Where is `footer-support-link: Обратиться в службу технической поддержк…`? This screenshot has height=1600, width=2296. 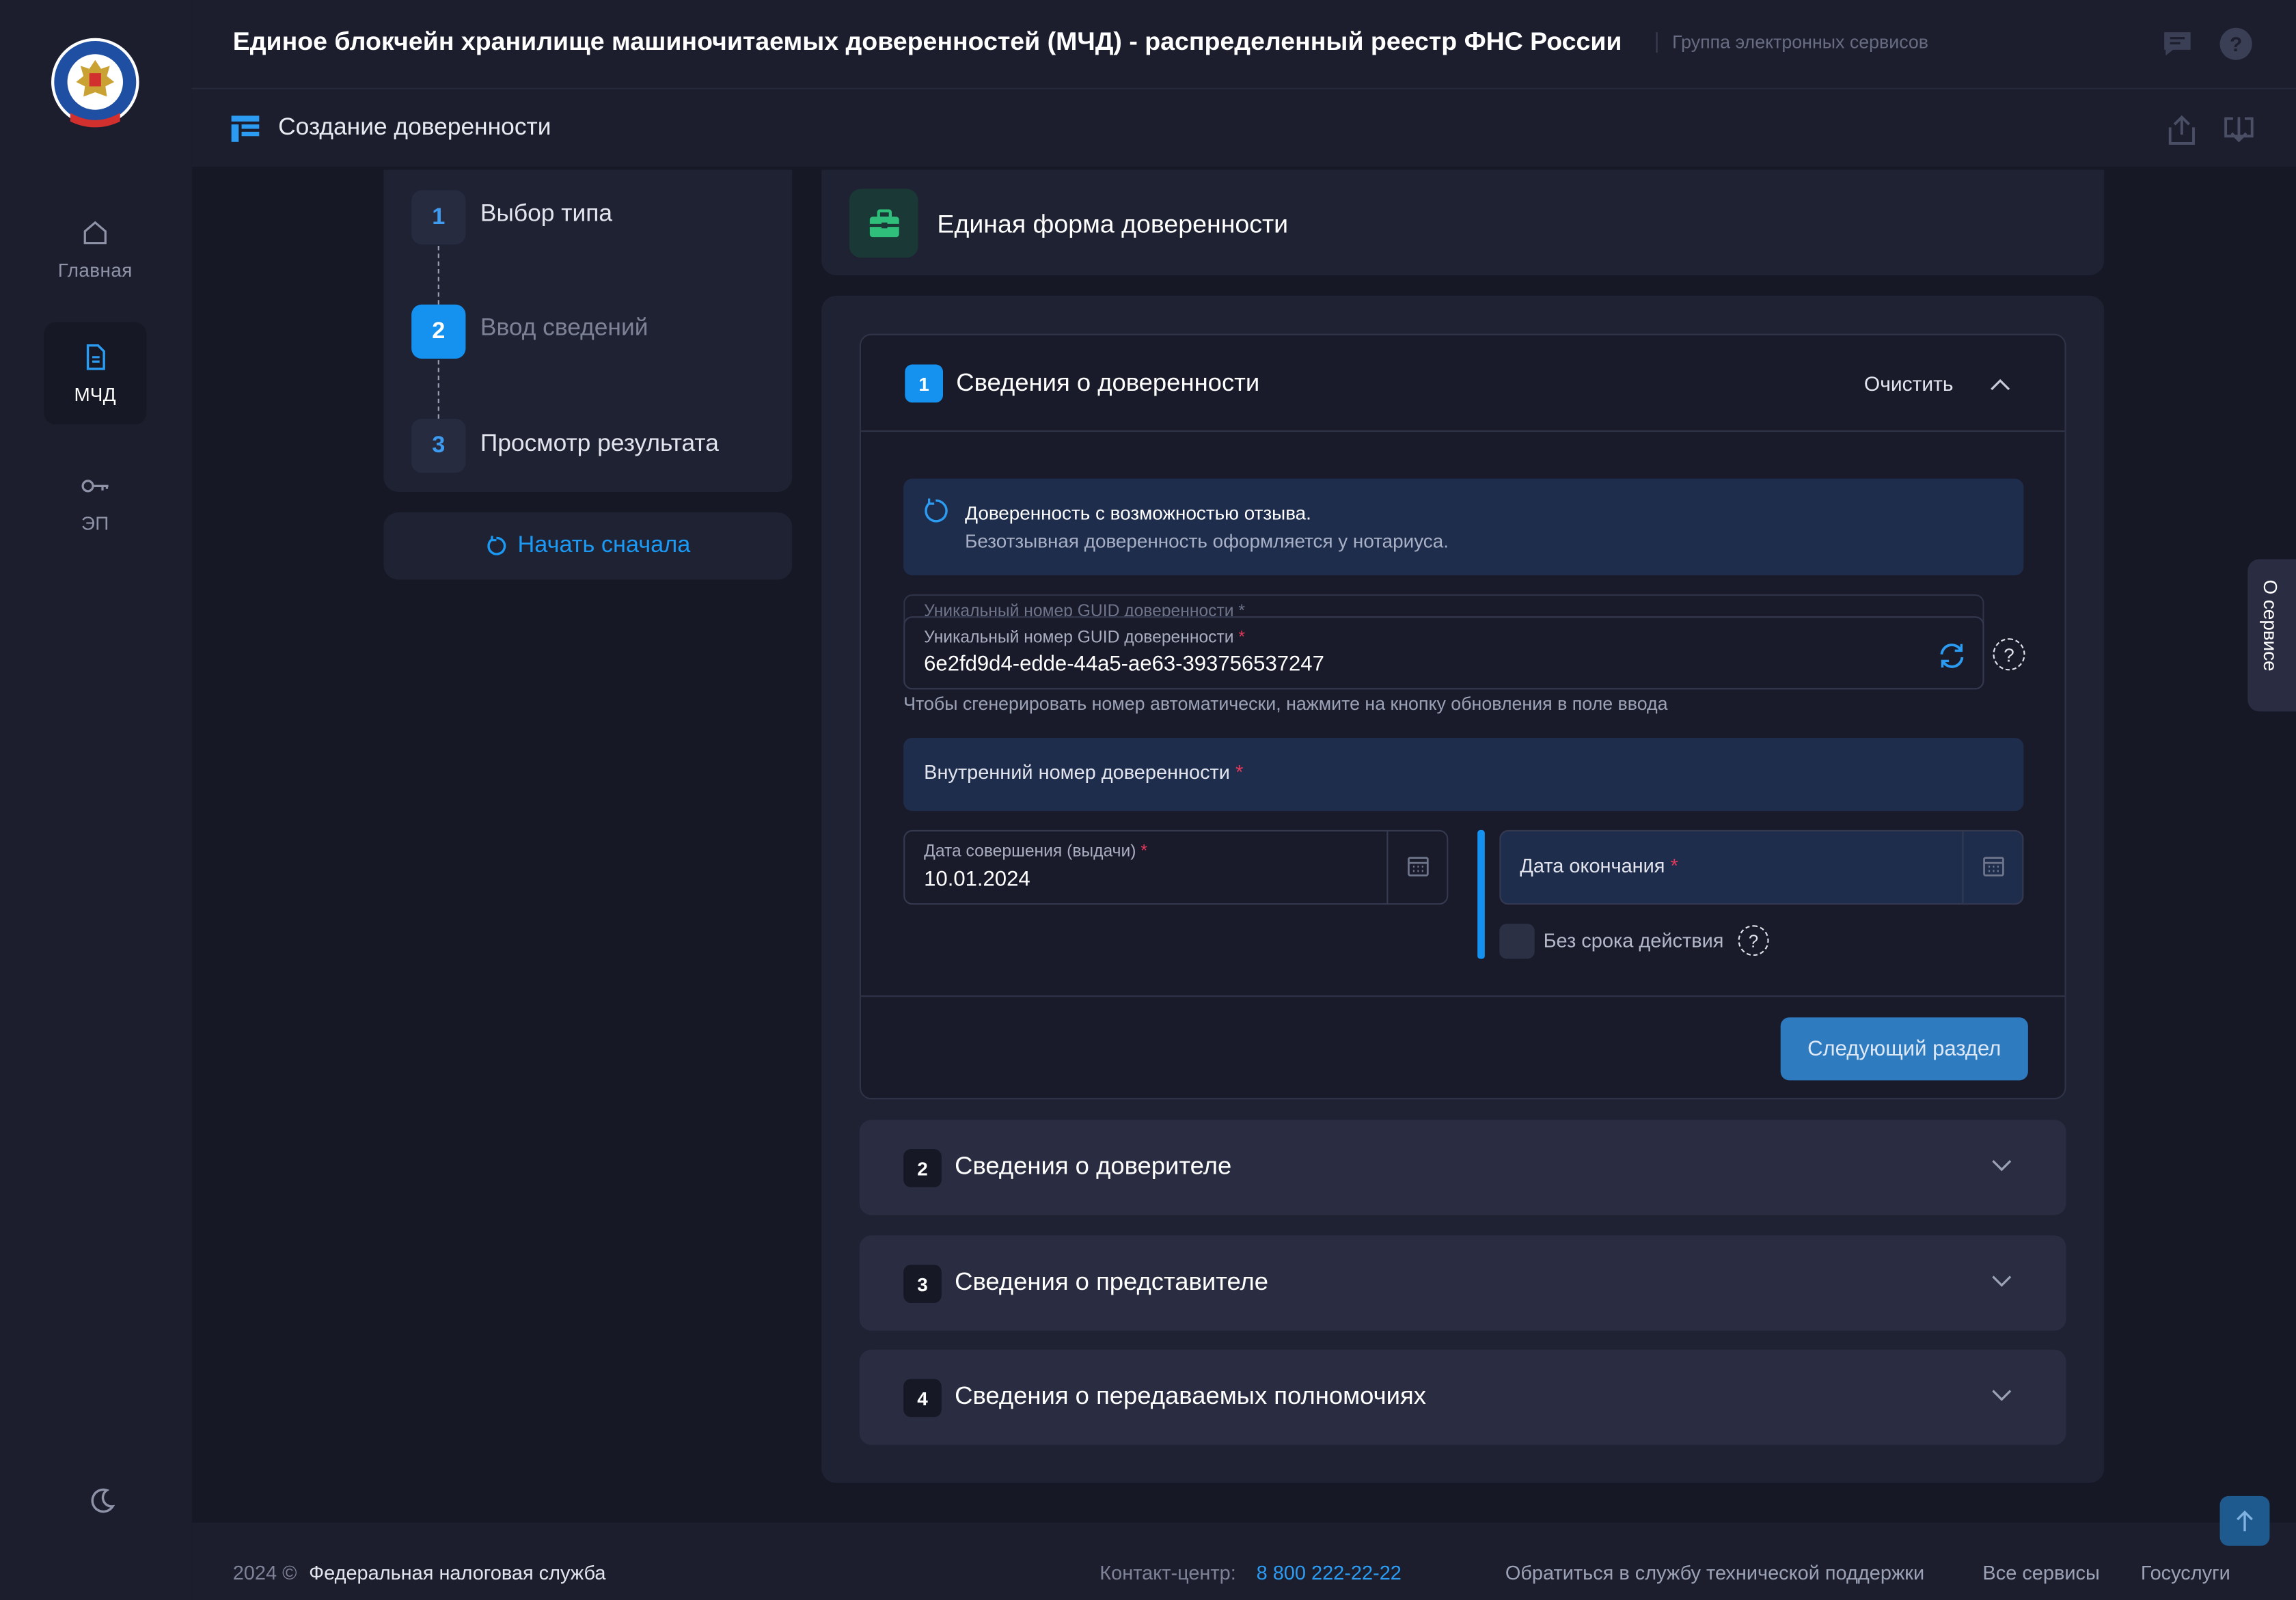
footer-support-link: Обратиться в службу технической поддержк… is located at coordinates (1714, 1573).